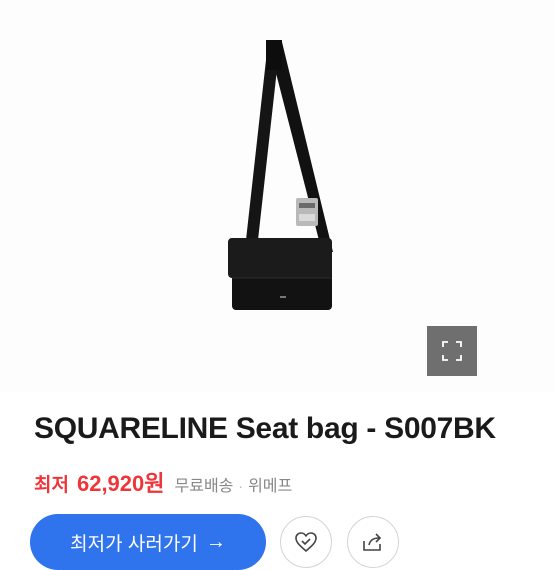  I want to click on heart-check-icon, so click(306, 542).